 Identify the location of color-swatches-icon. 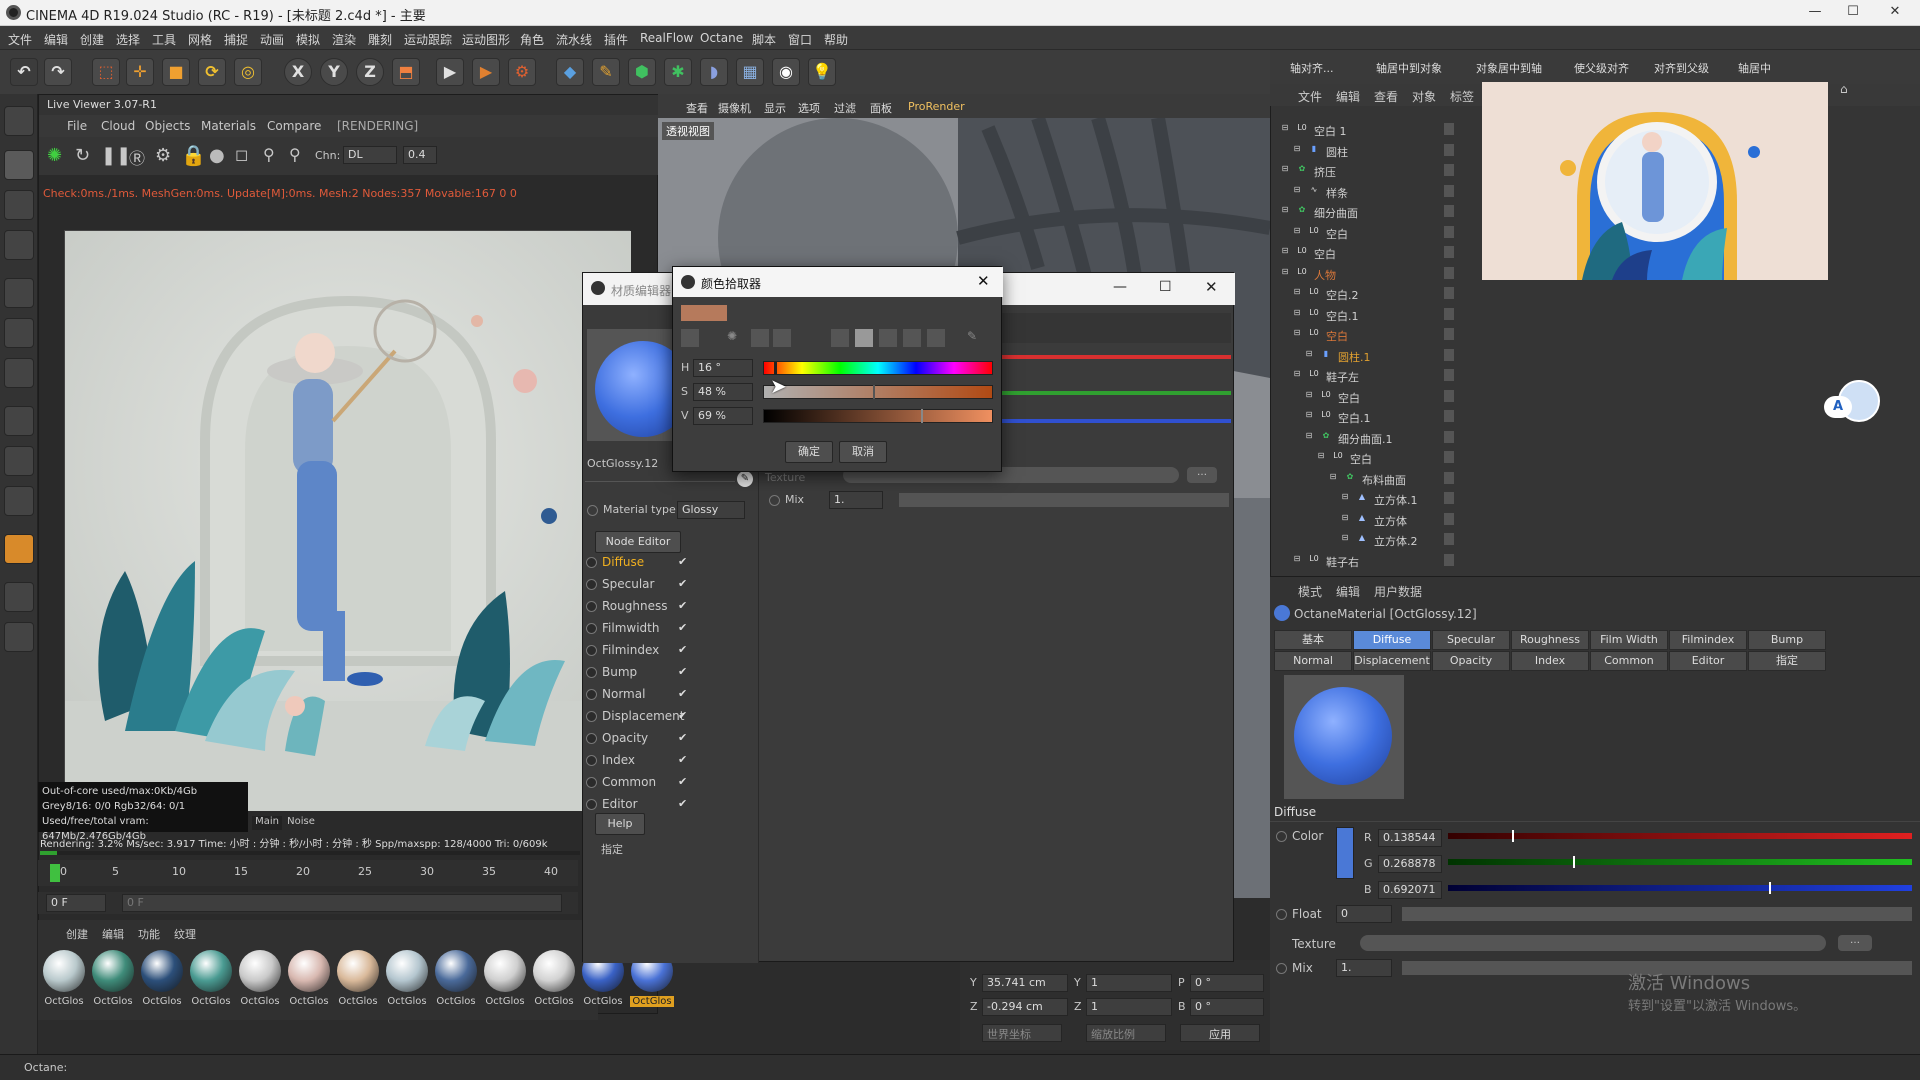
(690, 338).